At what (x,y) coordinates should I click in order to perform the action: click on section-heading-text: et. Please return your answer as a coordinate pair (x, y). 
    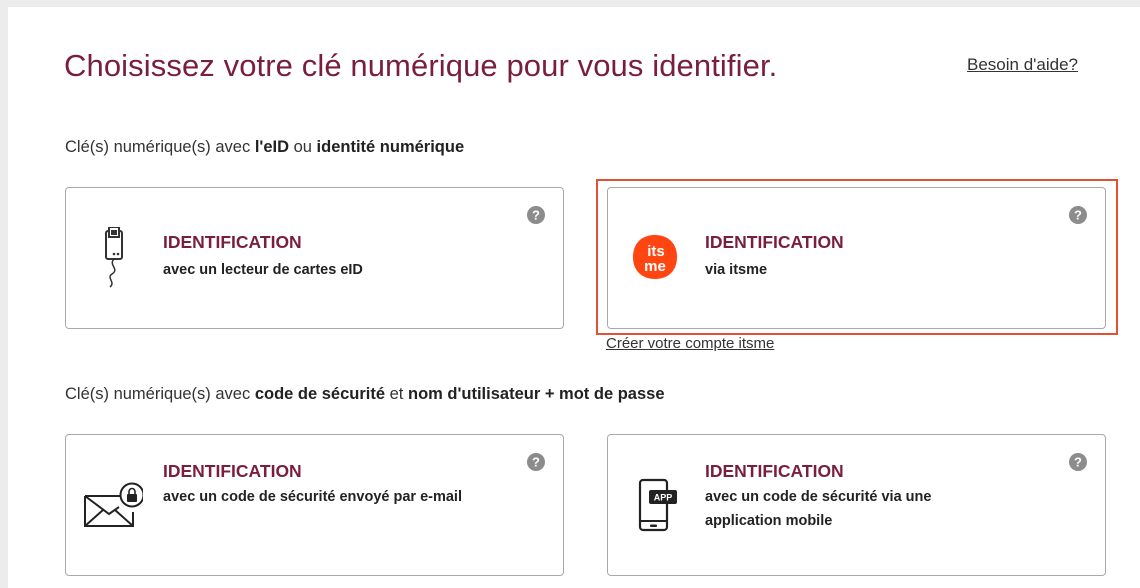
    Looking at the image, I should click on (396, 394).